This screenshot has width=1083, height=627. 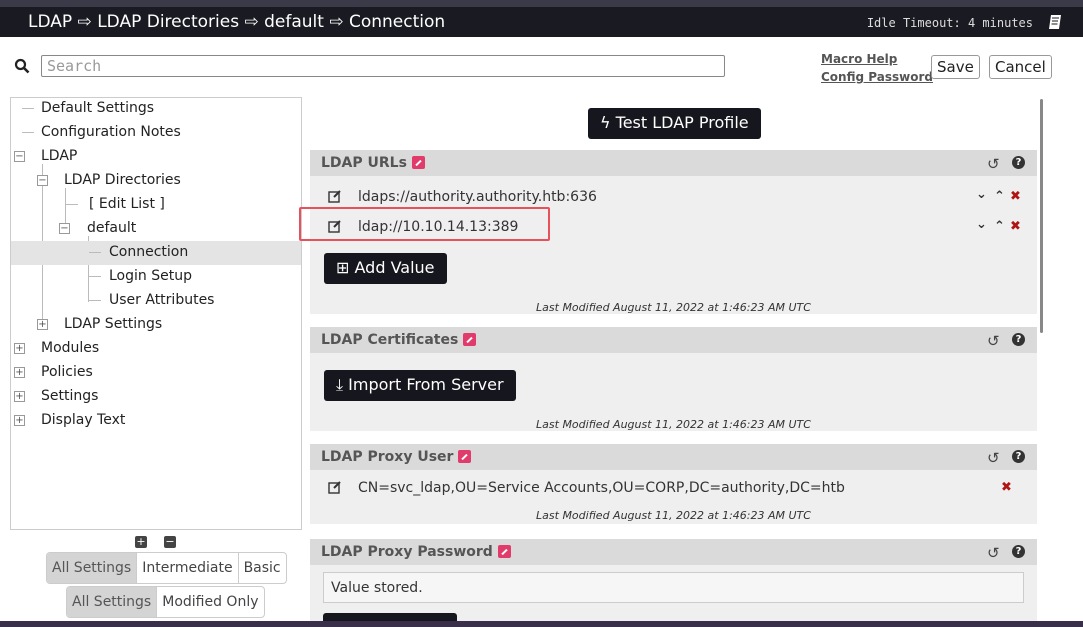 I want to click on filter-modified-only: Modified Only, so click(x=209, y=602).